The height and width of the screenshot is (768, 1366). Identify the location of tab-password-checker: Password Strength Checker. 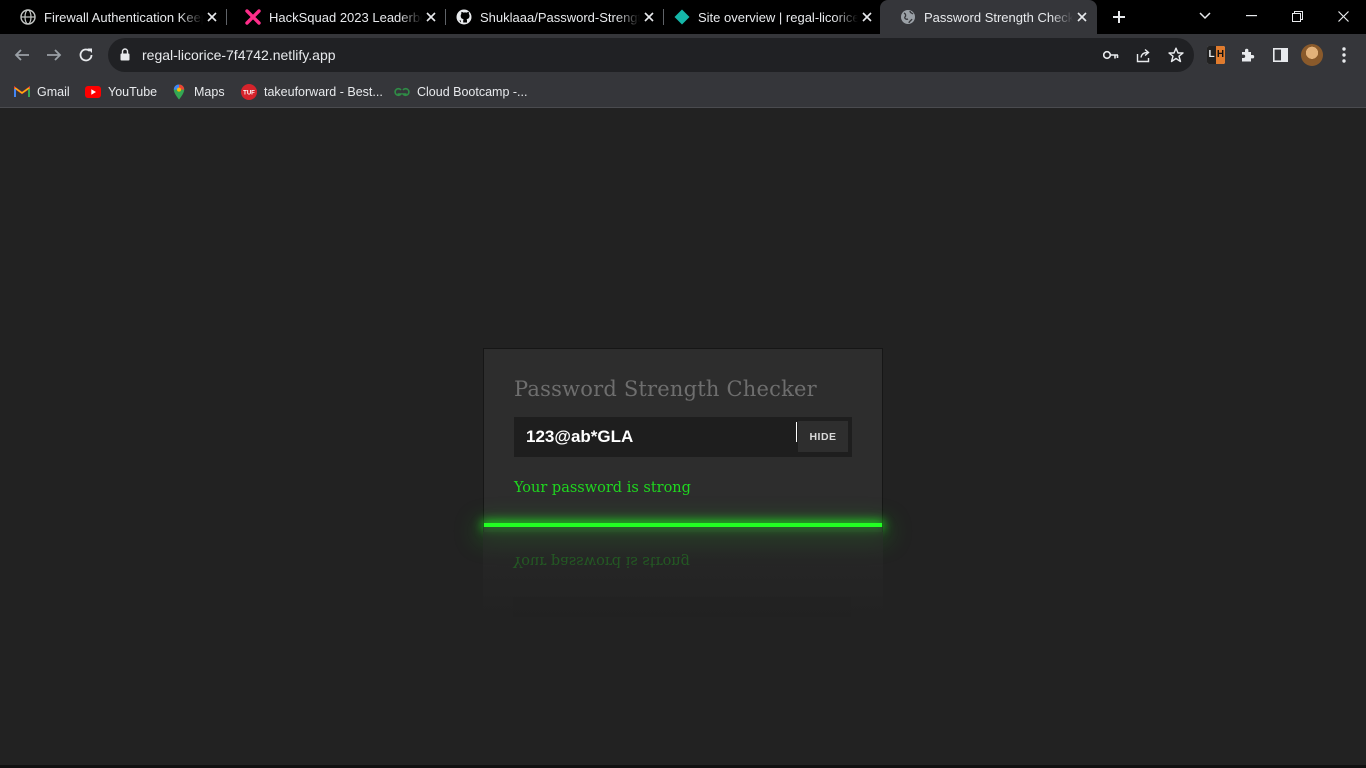
(988, 17).